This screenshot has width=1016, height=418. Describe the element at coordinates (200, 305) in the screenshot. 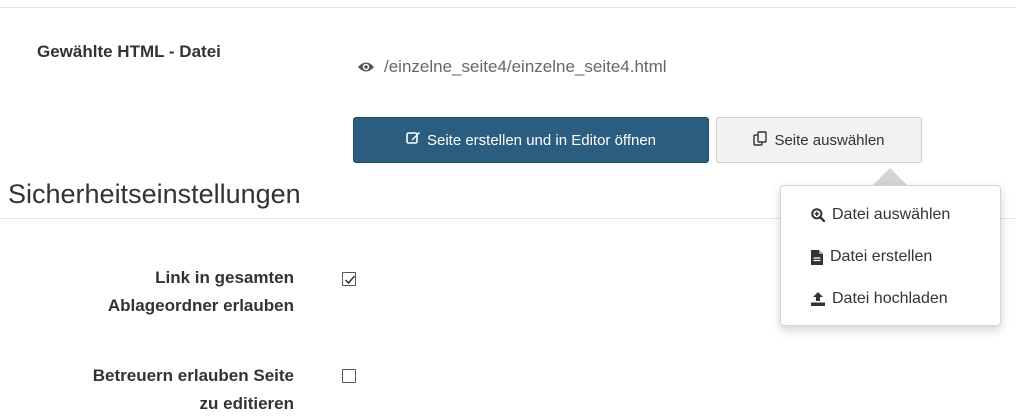

I see `allow-link-label-line2: Ablageordner erlauben` at that location.